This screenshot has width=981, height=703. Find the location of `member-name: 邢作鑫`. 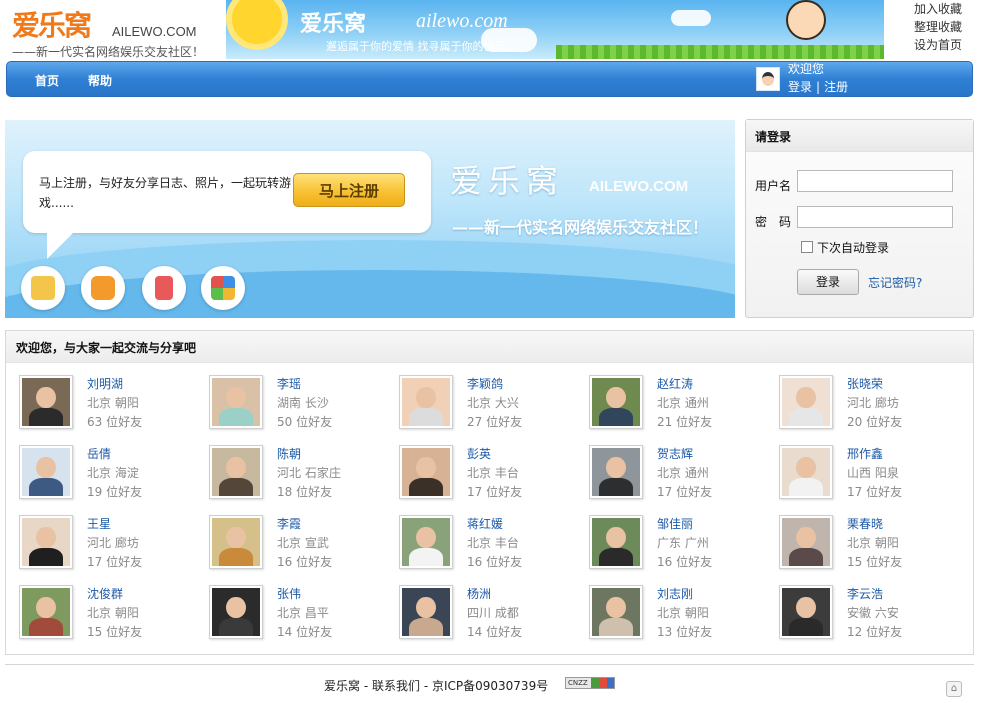

member-name: 邢作鑫 is located at coordinates (865, 453).